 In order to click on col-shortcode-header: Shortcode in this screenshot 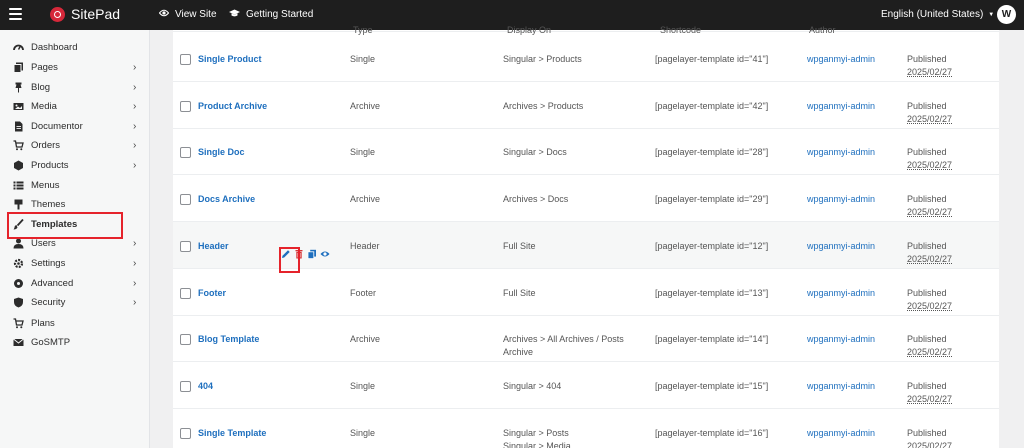, I will do `click(681, 30)`.